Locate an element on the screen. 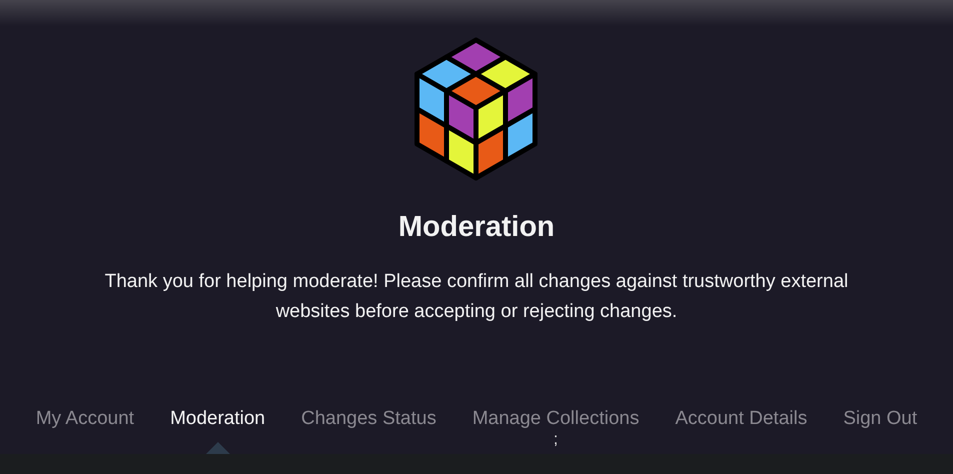 This screenshot has width=953, height=474. nav-tab: Changes Status is located at coordinates (368, 419).